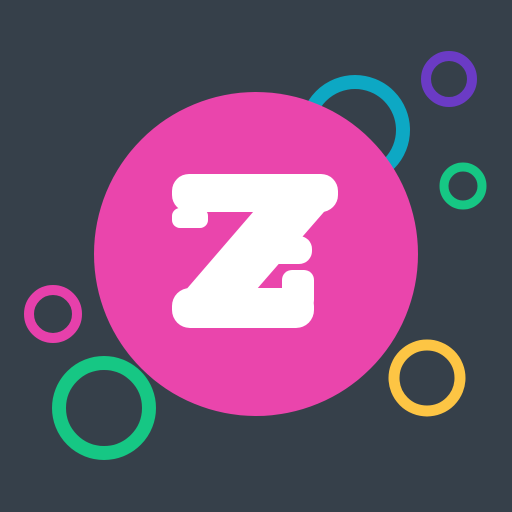  I want to click on ring-magenta-icon, so click(53, 314).